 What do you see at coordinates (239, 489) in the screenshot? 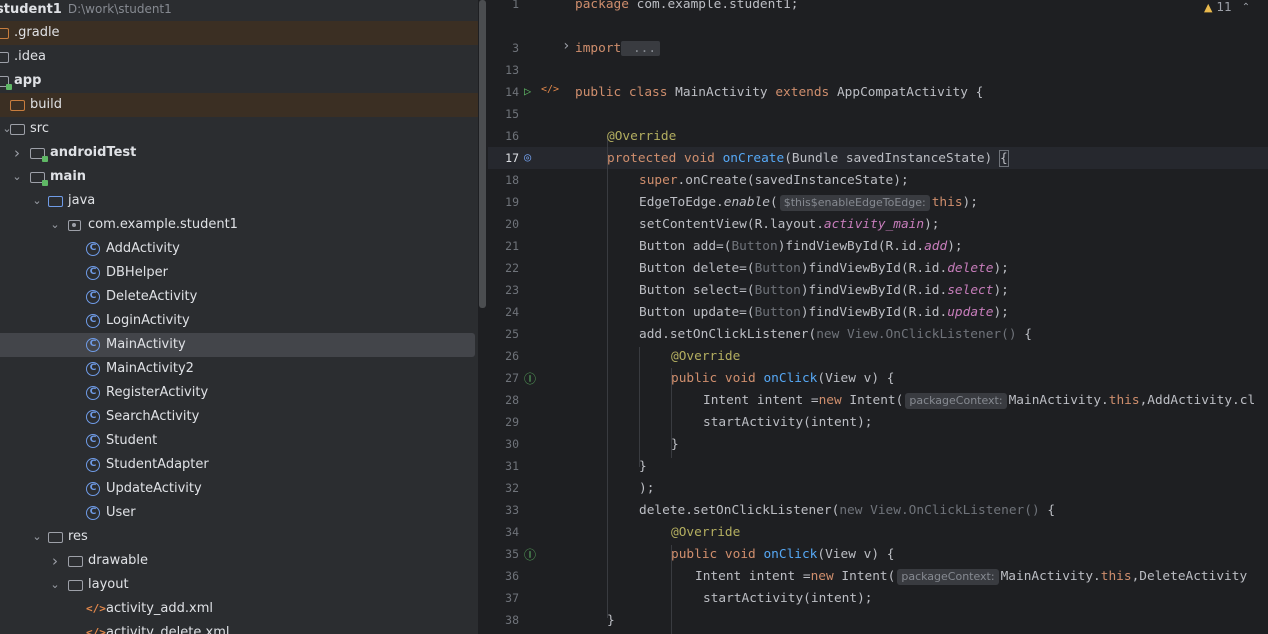
I see `tree-item: C UpdateActivity` at bounding box center [239, 489].